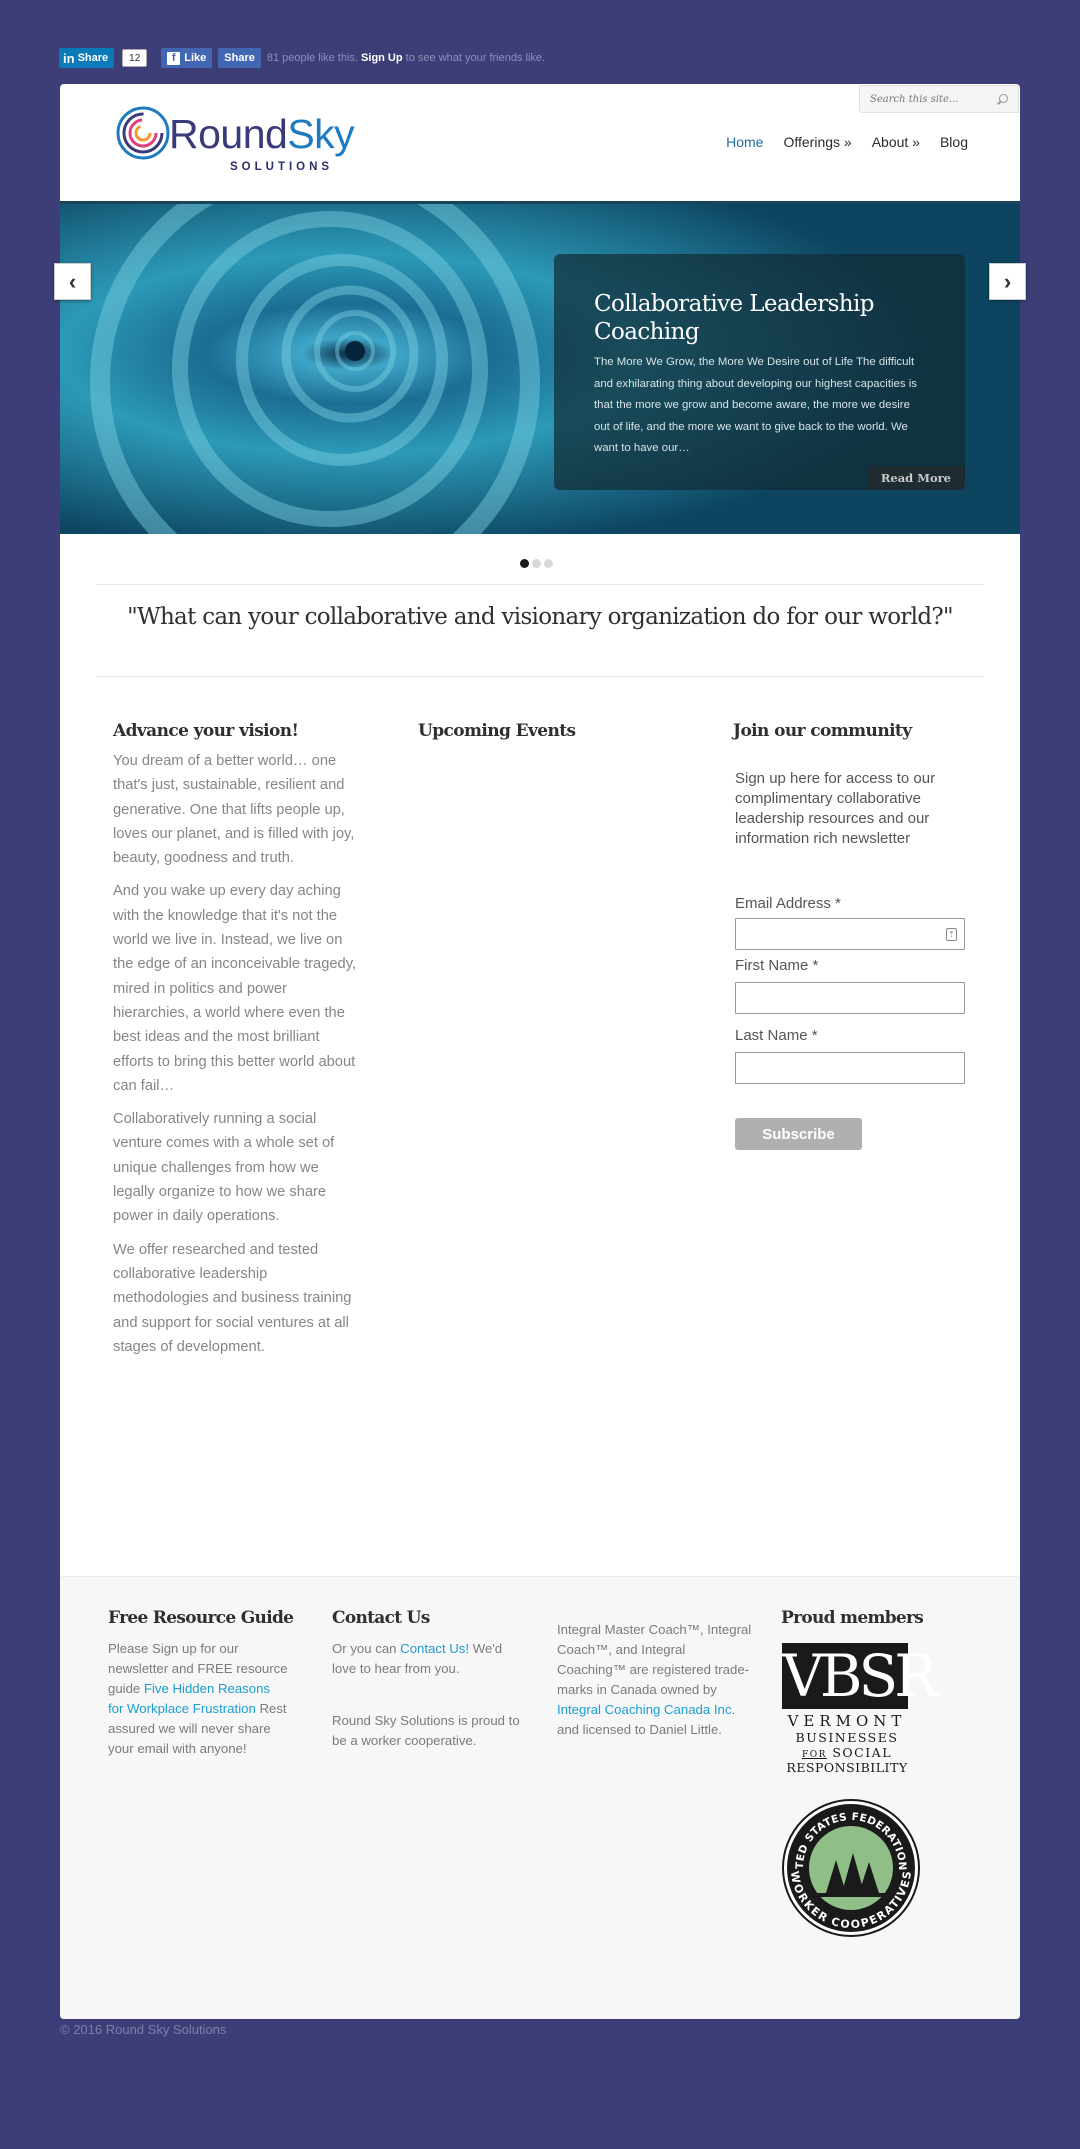 The height and width of the screenshot is (2149, 1080). Describe the element at coordinates (93, 58) in the screenshot. I see `linkedin-share-label: Share` at that location.